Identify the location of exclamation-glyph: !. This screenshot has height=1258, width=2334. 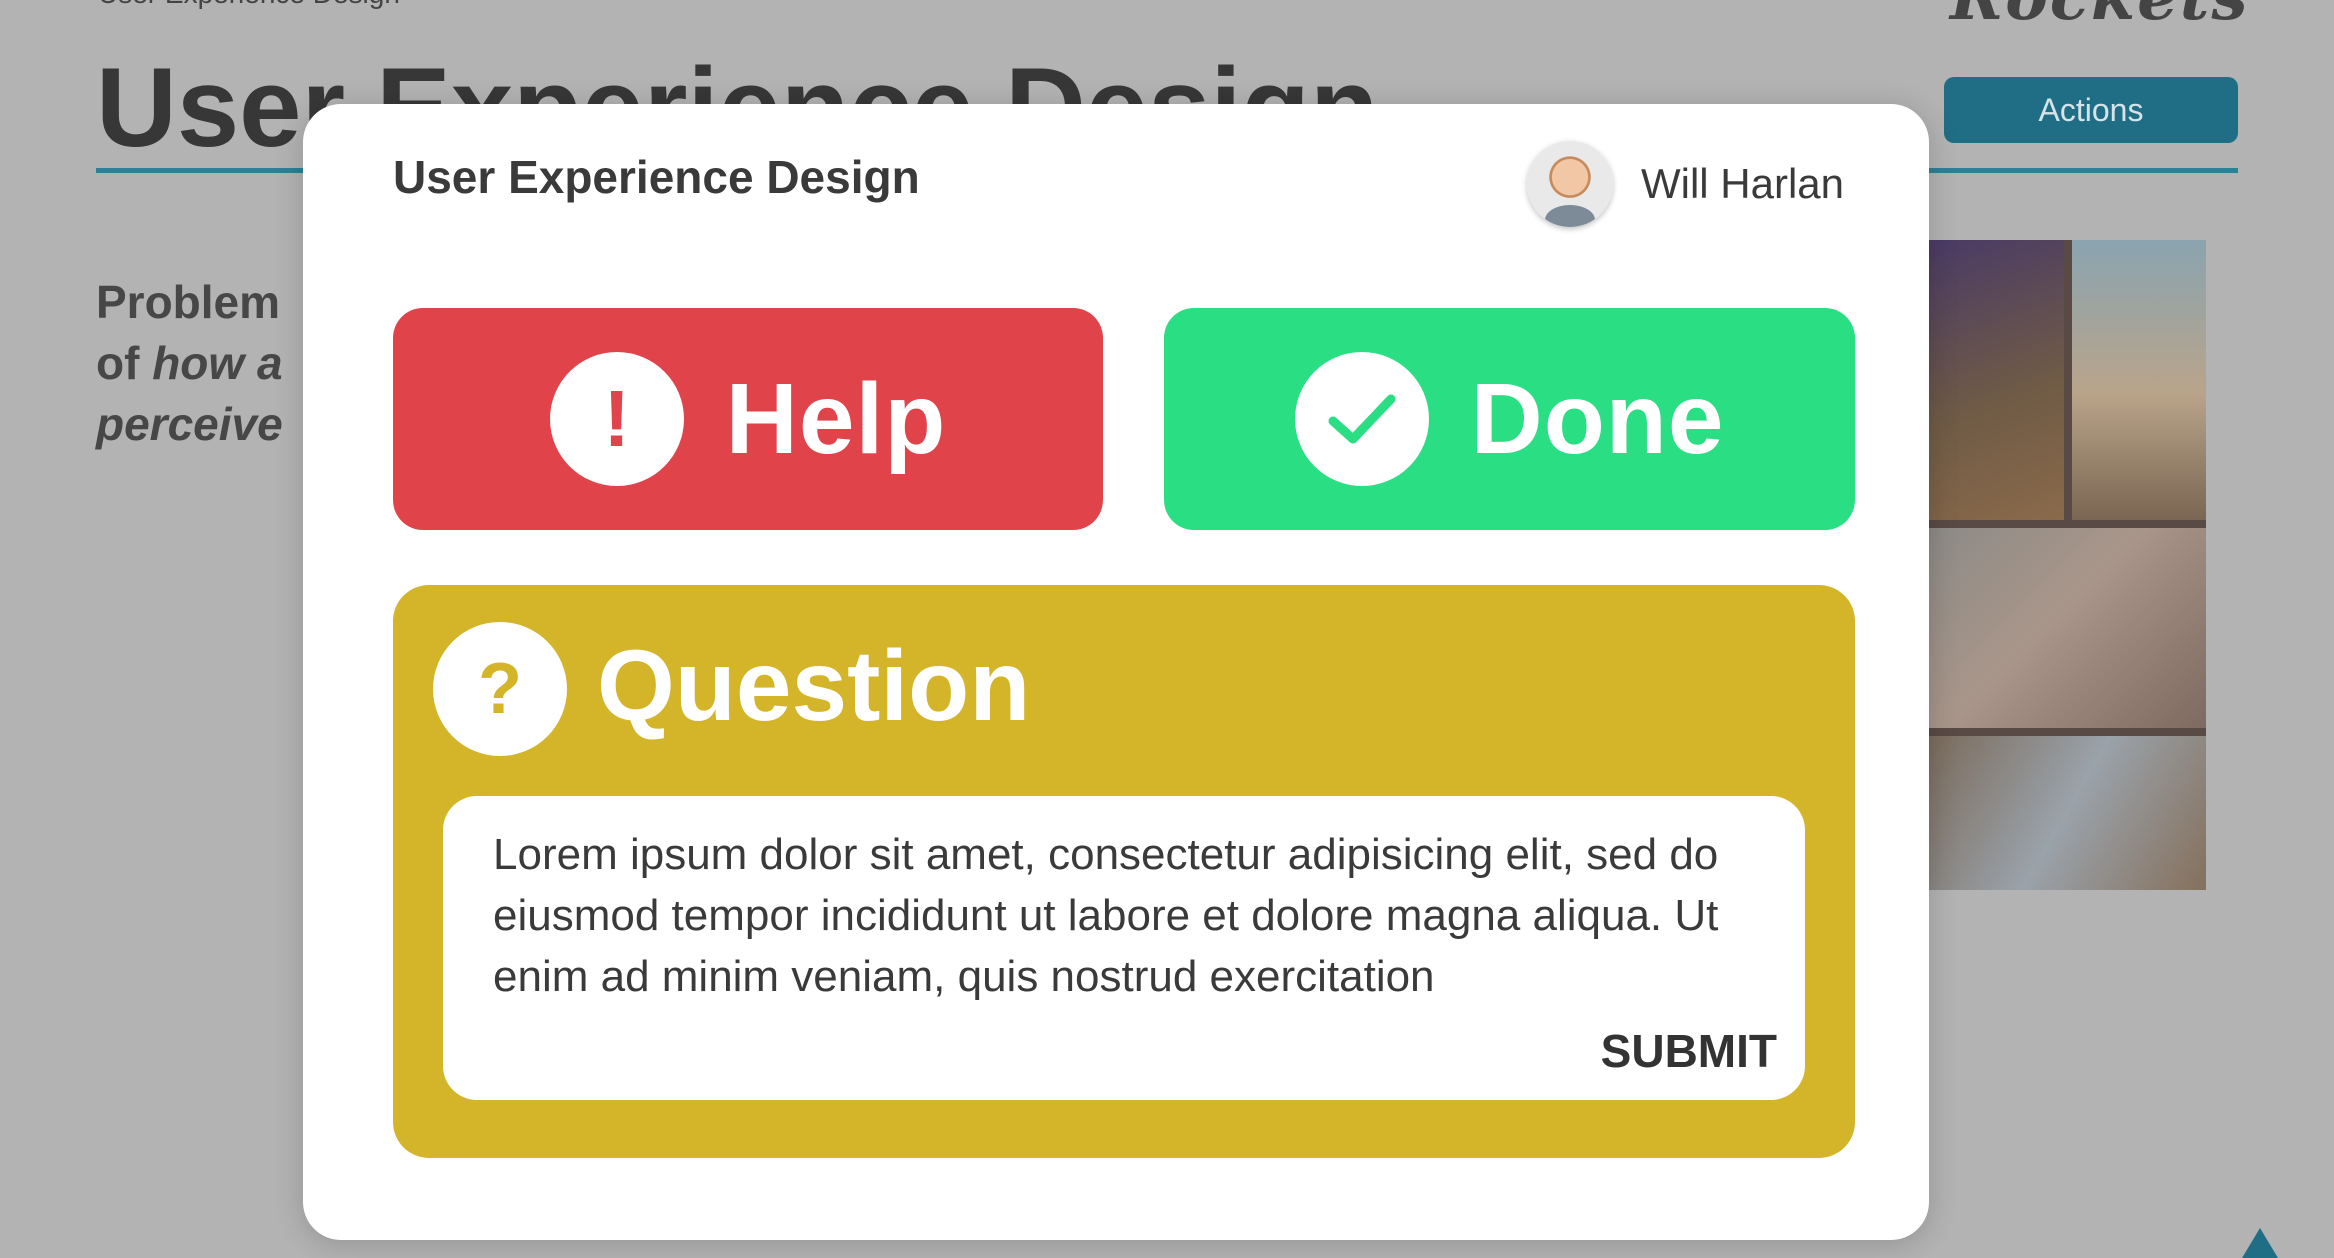
(616, 418).